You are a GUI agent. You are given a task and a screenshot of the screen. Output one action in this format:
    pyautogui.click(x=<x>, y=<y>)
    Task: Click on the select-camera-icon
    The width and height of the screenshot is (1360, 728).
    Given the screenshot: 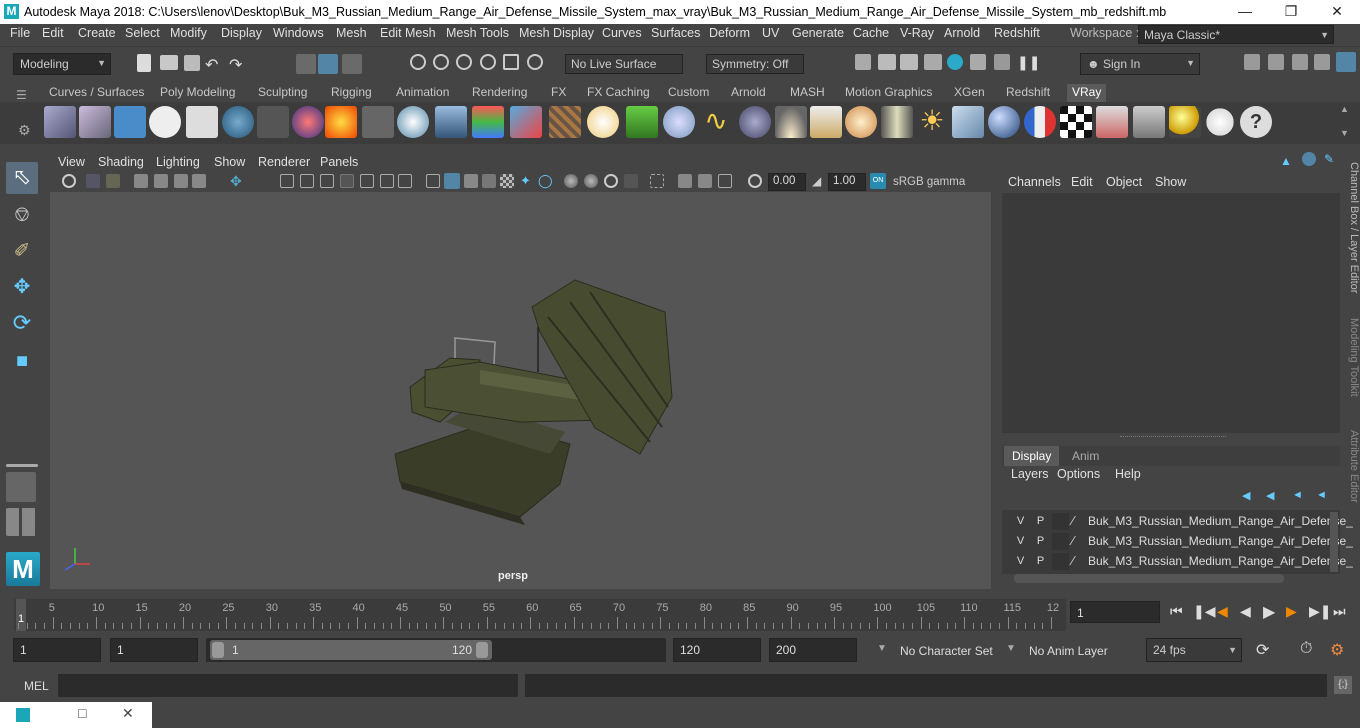 What is the action you would take?
    pyautogui.click(x=69, y=181)
    